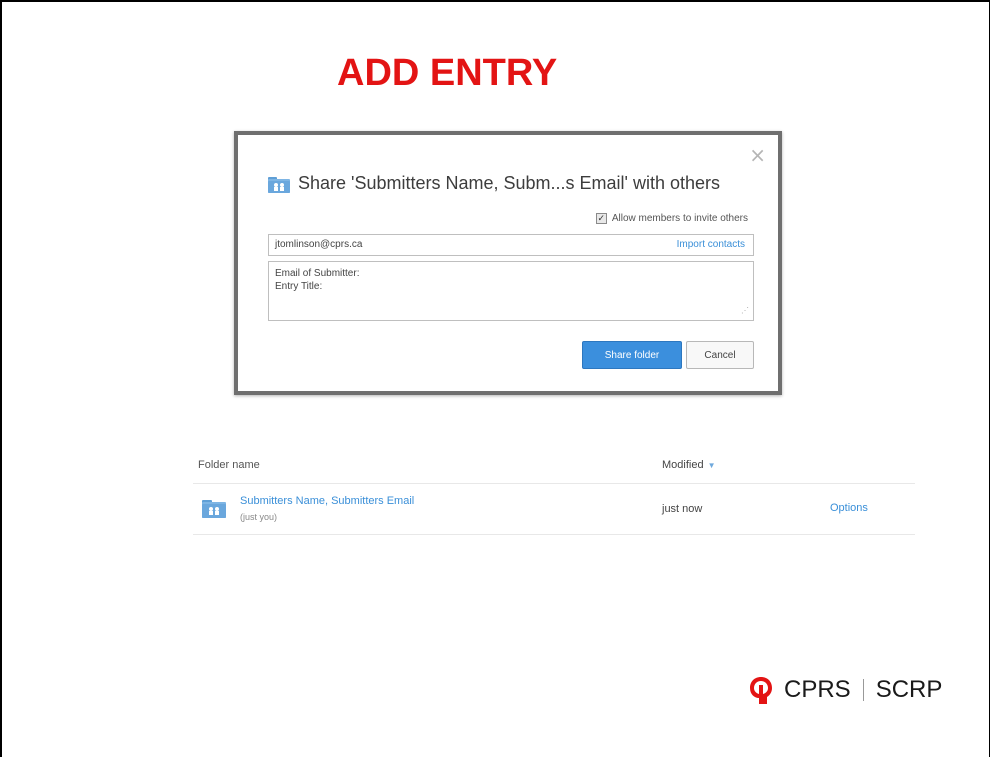 The height and width of the screenshot is (757, 1005). What do you see at coordinates (679, 218) in the screenshot?
I see `allow-invite-label: Allow members to invite others` at bounding box center [679, 218].